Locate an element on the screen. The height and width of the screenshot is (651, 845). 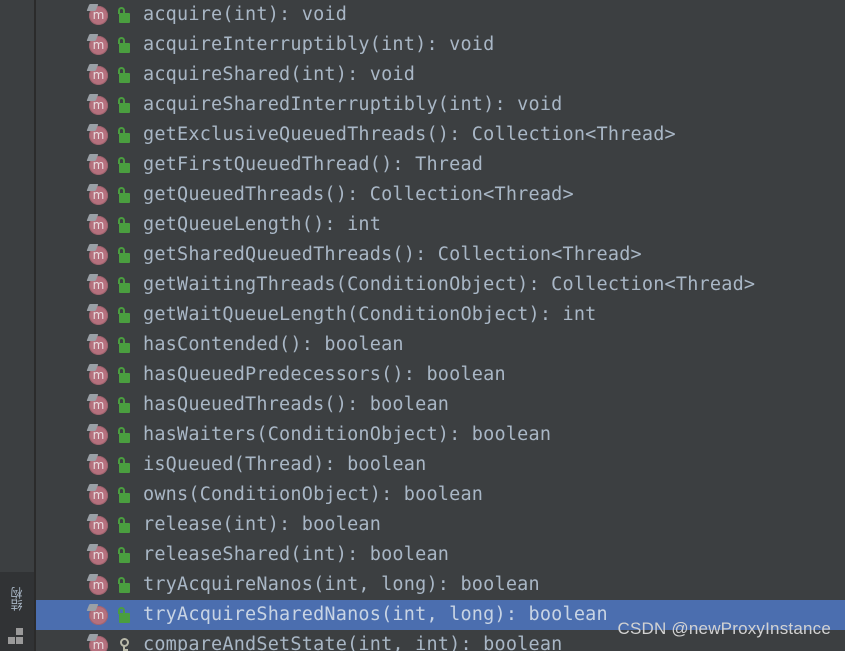
tree-row: m owns(ConditionObject): boolean is located at coordinates (440, 495).